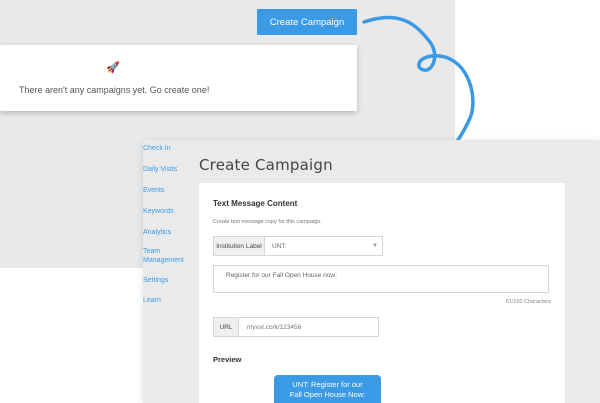 This screenshot has height=403, width=600. I want to click on sidebar-item-check-in: Check In, so click(167, 148).